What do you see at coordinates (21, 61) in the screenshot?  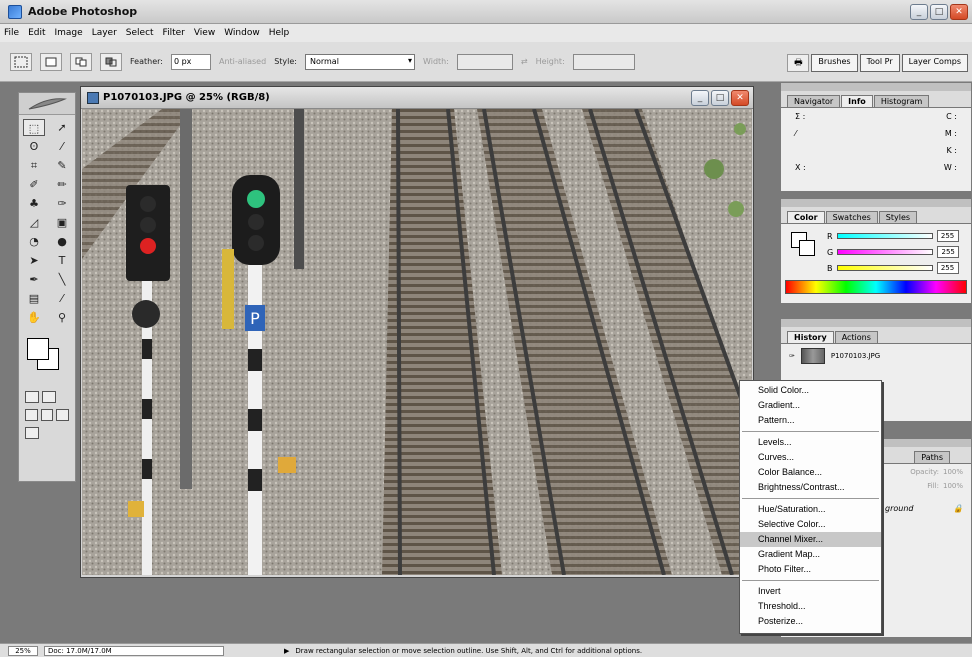 I see `marquee-preset-picker` at bounding box center [21, 61].